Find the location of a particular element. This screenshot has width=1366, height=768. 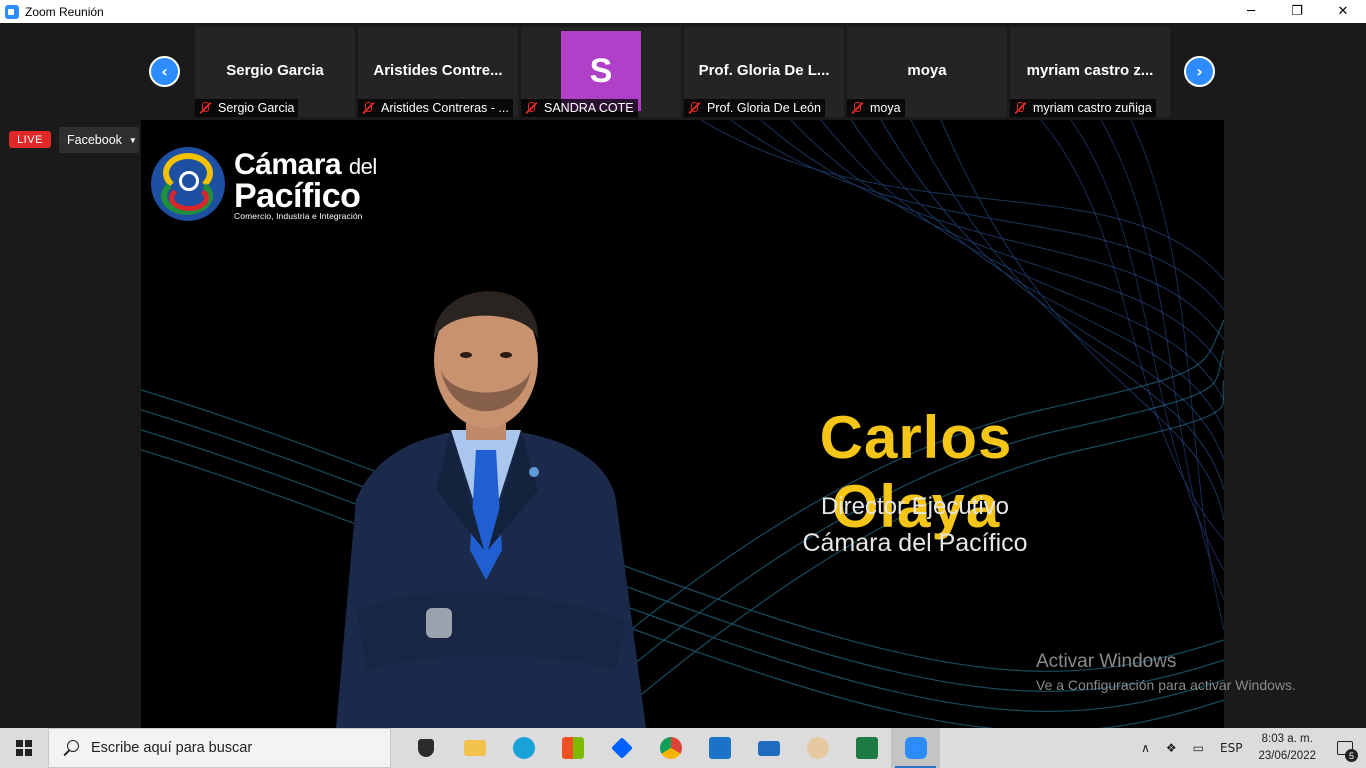

store-icon is located at coordinates (572, 748).